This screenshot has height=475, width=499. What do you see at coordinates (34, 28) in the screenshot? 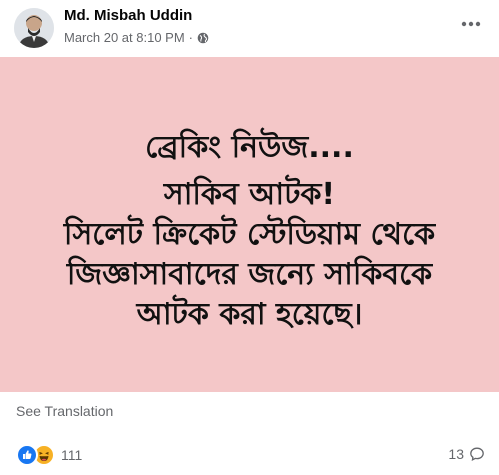
I see `avatar` at bounding box center [34, 28].